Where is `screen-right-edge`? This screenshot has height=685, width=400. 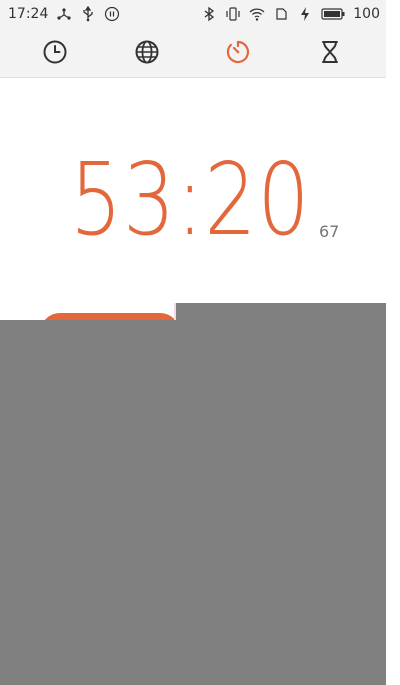 screen-right-edge is located at coordinates (393, 342).